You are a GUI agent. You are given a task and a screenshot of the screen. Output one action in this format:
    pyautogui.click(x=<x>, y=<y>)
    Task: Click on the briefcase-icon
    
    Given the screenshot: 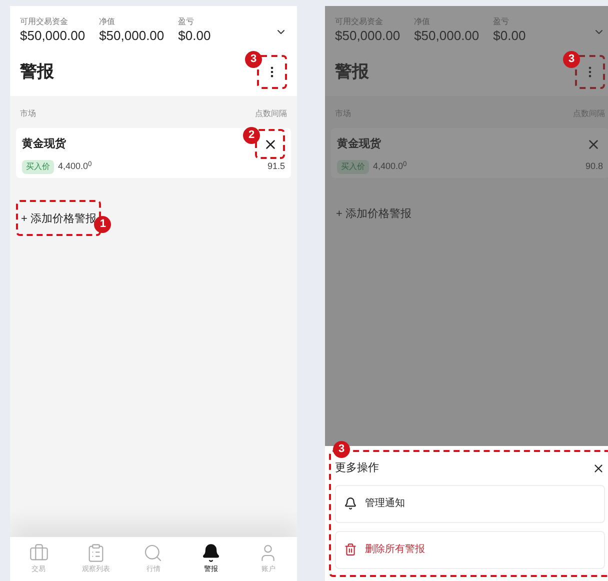 What is the action you would take?
    pyautogui.click(x=38, y=552)
    